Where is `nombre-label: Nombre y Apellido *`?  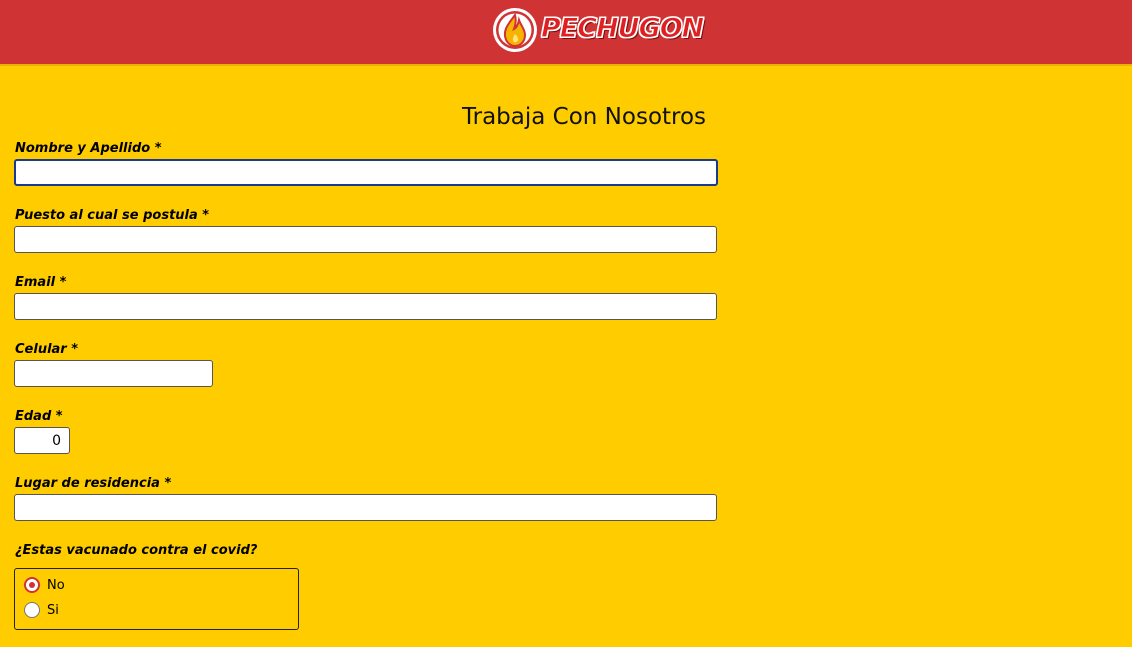 nombre-label: Nombre y Apellido * is located at coordinates (88, 148).